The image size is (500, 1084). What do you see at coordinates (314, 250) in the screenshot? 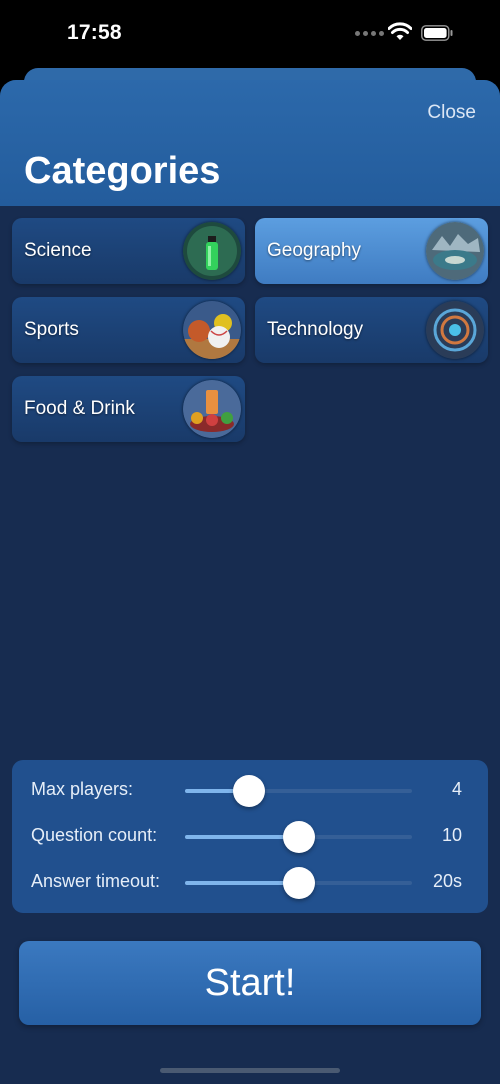
I see `category-label: Geography` at bounding box center [314, 250].